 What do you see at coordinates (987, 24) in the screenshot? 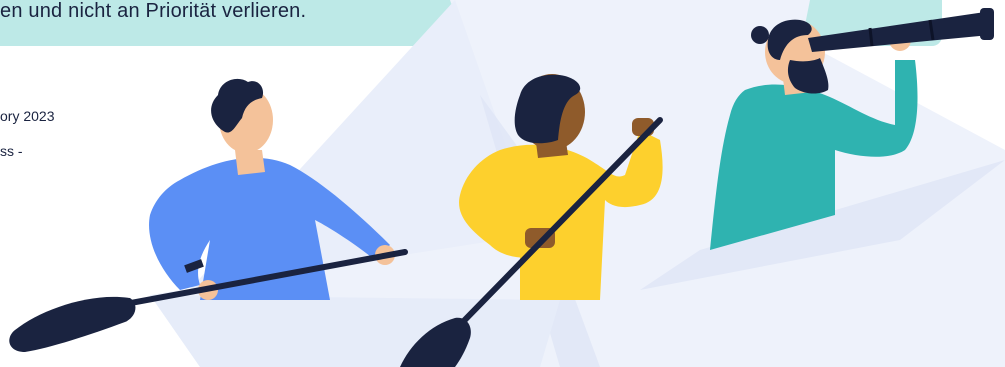
I see `telescope-lens` at bounding box center [987, 24].